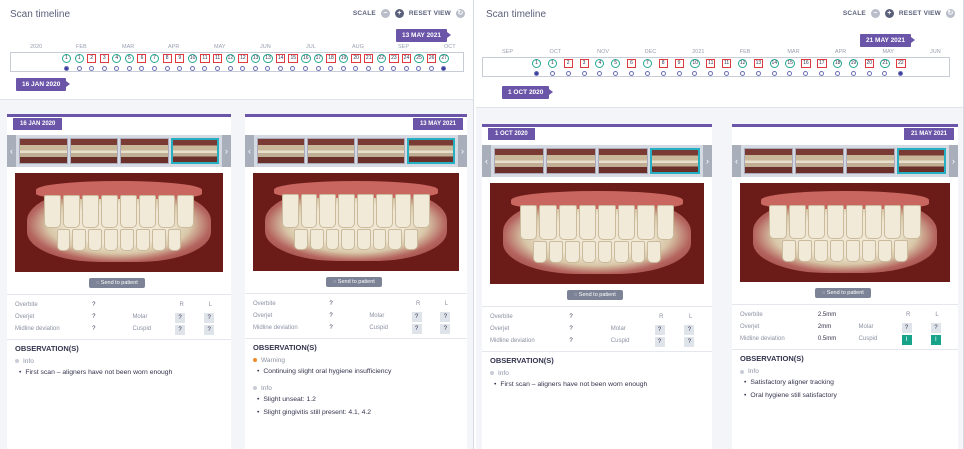 Image resolution: width=964 pixels, height=449 pixels. What do you see at coordinates (920, 13) in the screenshot?
I see `reset-view-button: RESET VIEW` at bounding box center [920, 13].